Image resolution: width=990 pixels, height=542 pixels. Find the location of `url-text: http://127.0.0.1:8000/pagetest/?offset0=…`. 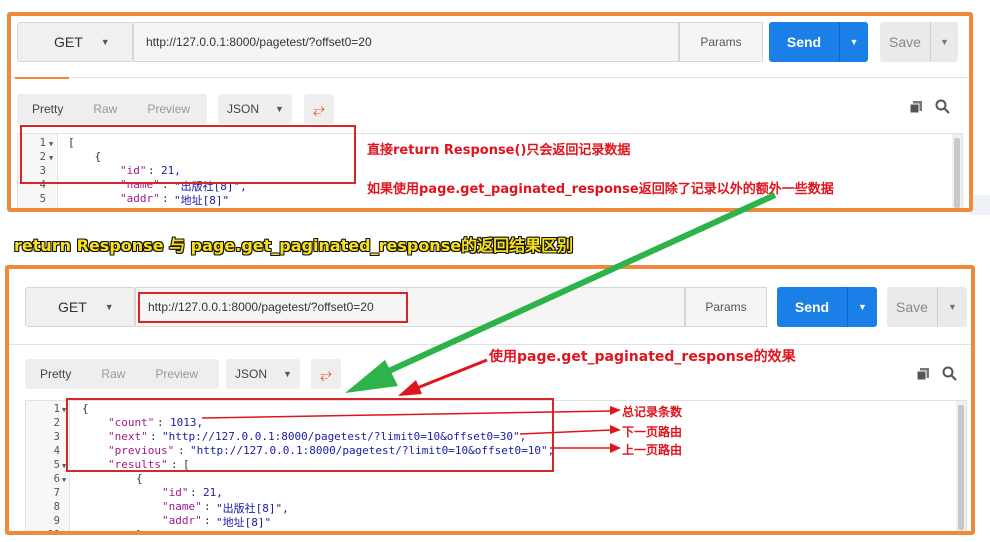

url-text: http://127.0.0.1:8000/pagetest/?offset0=… is located at coordinates (259, 42).